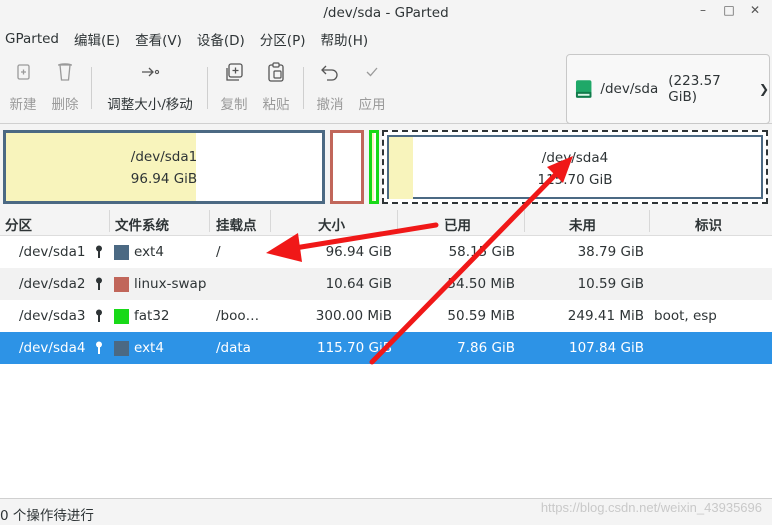 The height and width of the screenshot is (525, 772). I want to click on menu-help: 帮助(H), so click(344, 39).